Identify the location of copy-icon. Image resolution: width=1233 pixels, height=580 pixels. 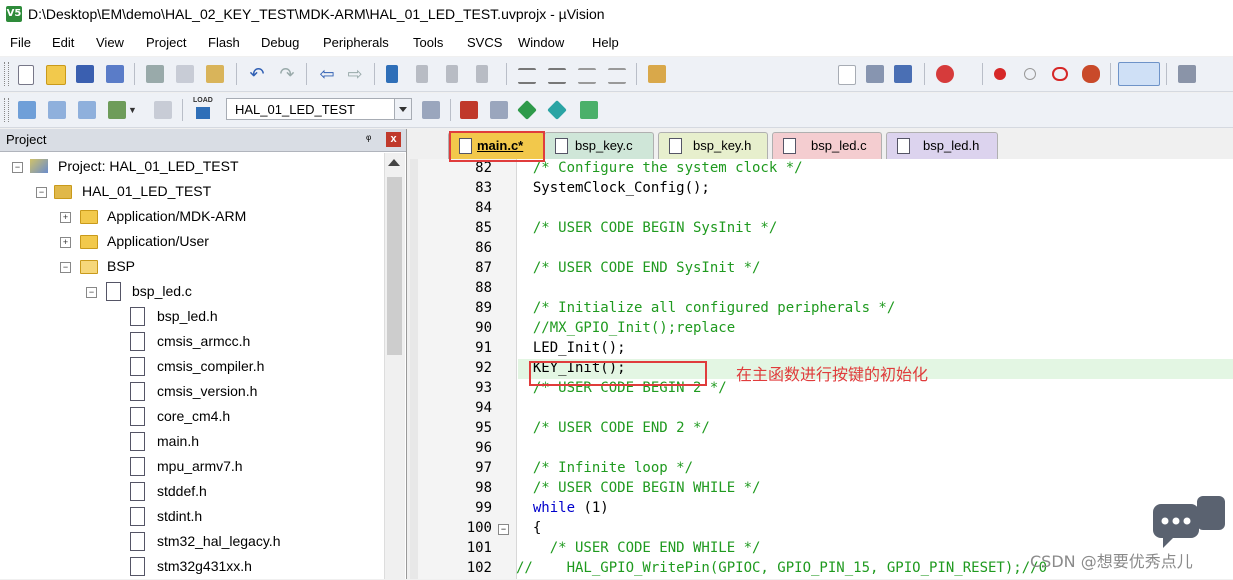
(185, 74).